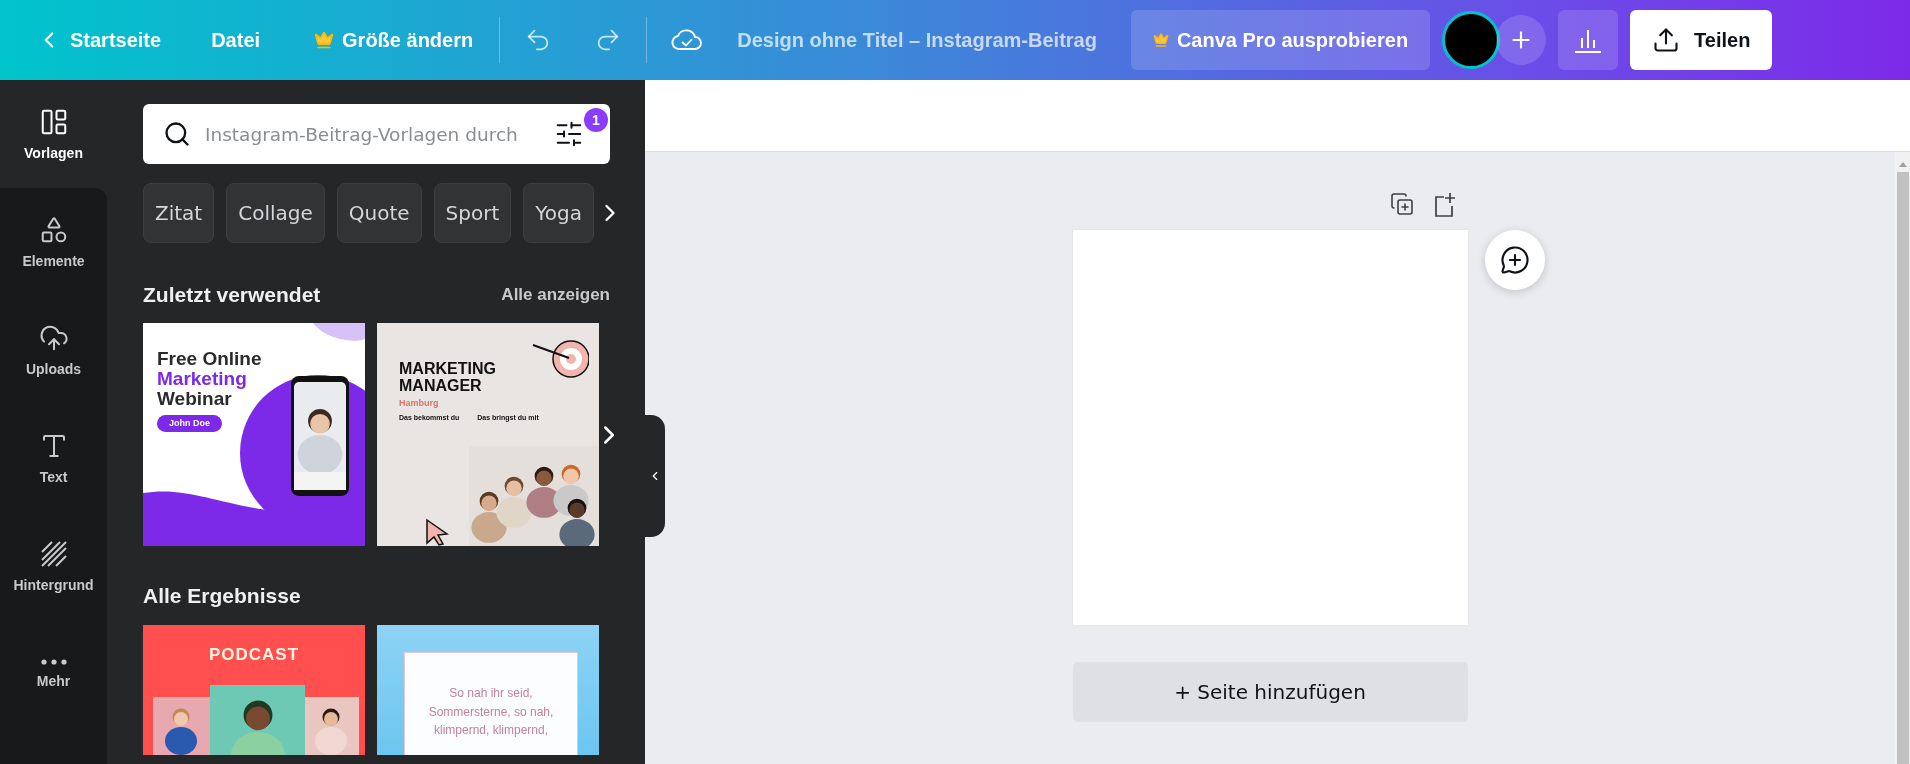  I want to click on section-title: Zuletzt verwendet, so click(232, 295).